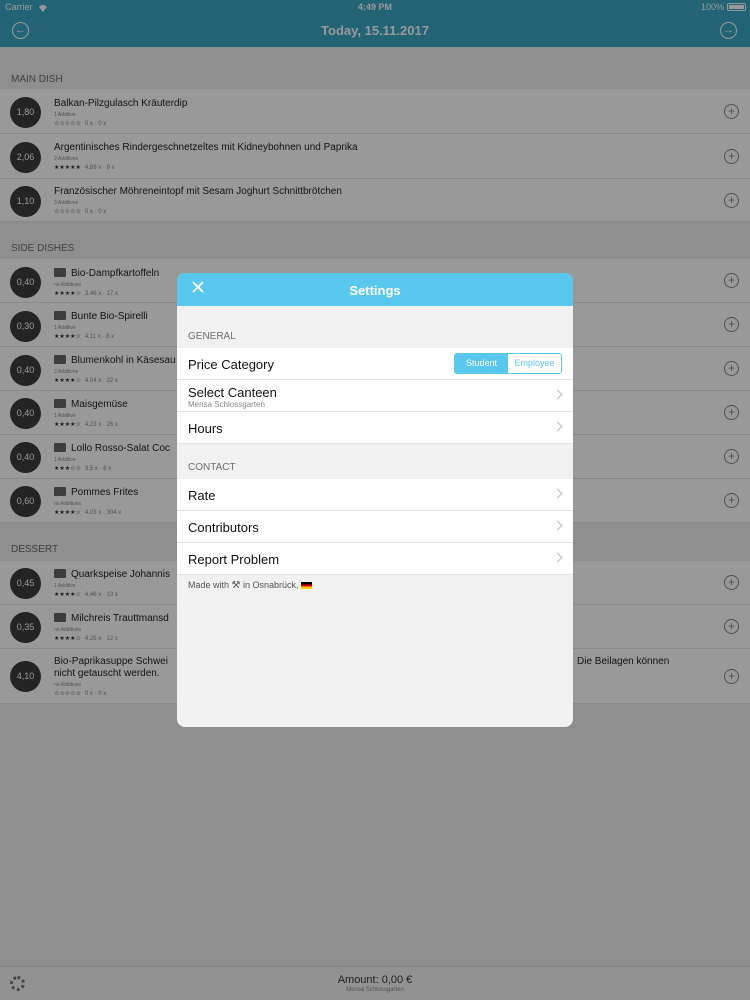 This screenshot has height=1000, width=750. Describe the element at coordinates (226, 404) in the screenshot. I see `selected-canteen-value: Mensa Schlossgarten` at that location.